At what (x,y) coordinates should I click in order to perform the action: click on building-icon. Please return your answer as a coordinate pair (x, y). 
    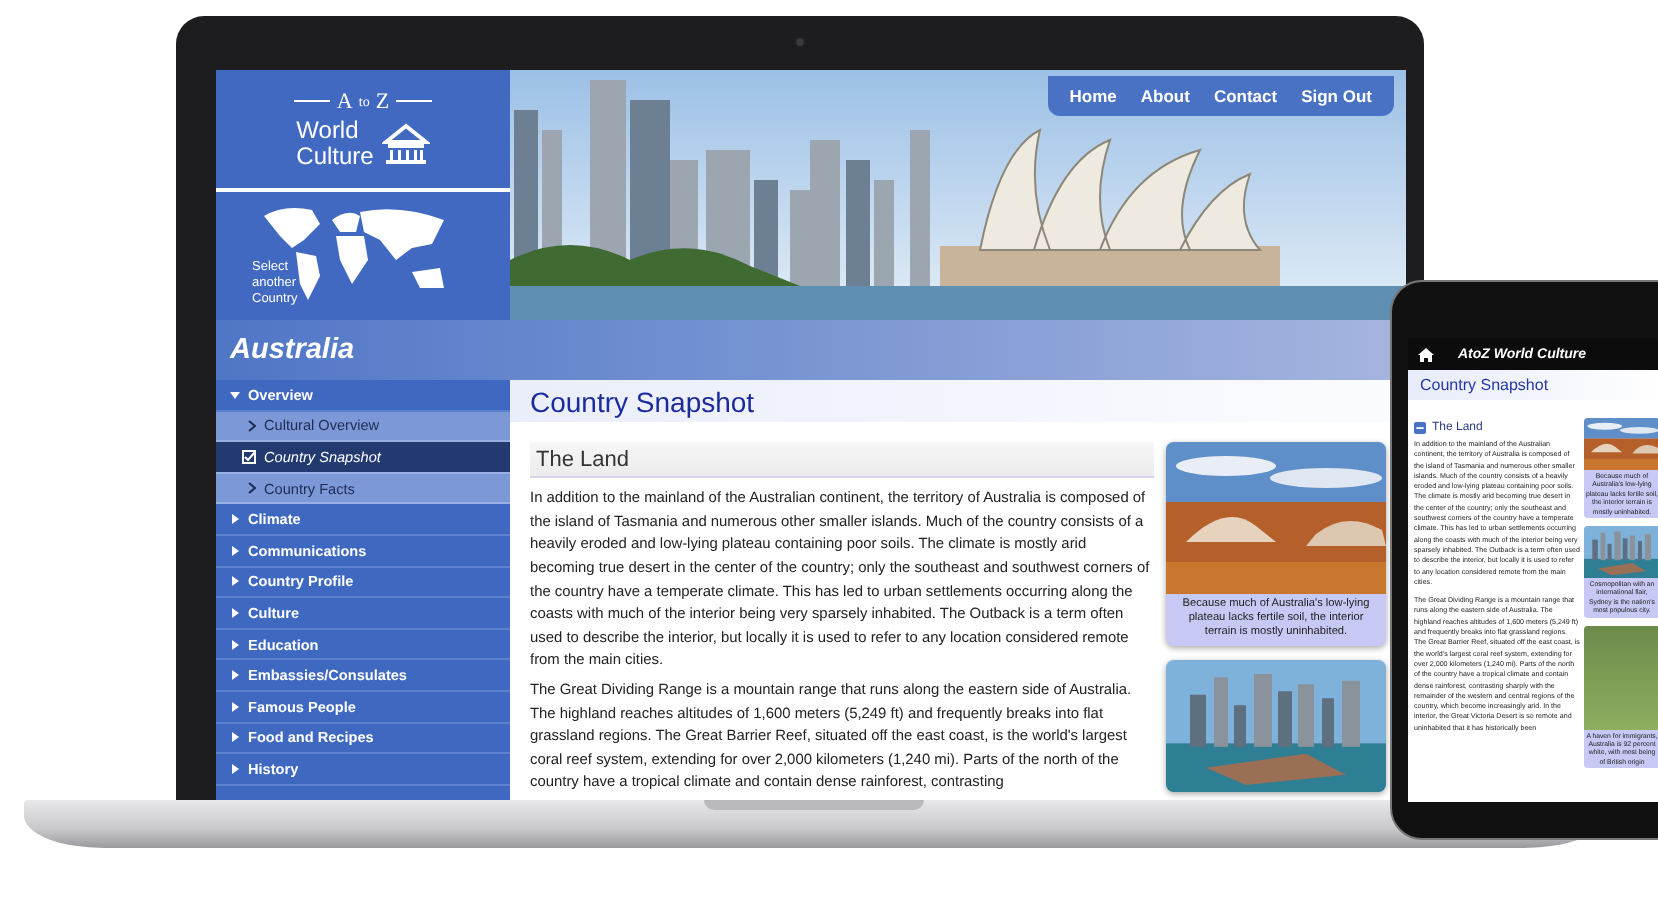
    Looking at the image, I should click on (405, 143).